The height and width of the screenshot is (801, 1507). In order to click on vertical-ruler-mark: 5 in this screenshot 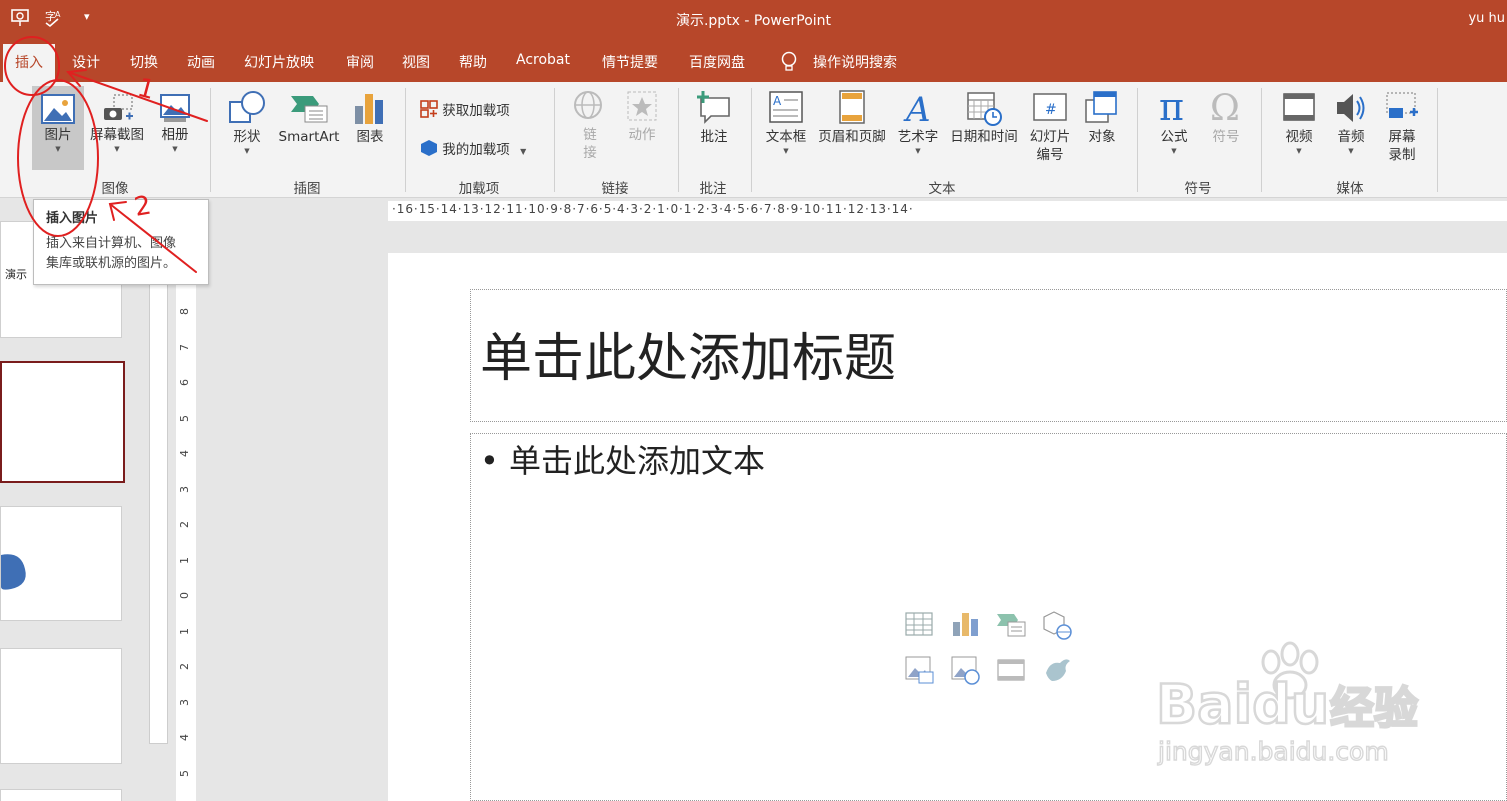, I will do `click(184, 418)`.